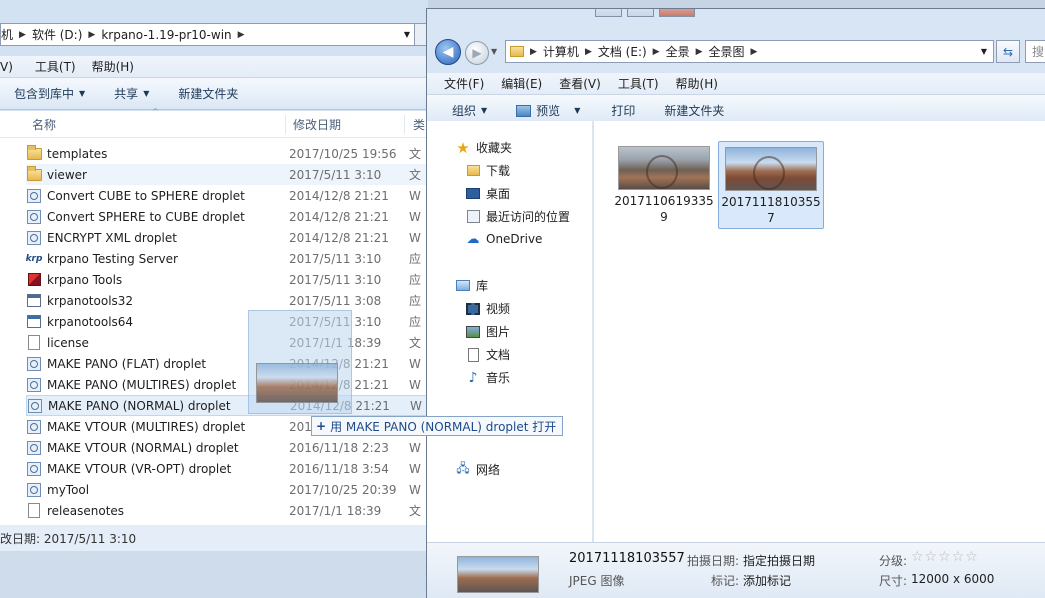 The image size is (1045, 598). I want to click on maximize-button, so click(640, 13).